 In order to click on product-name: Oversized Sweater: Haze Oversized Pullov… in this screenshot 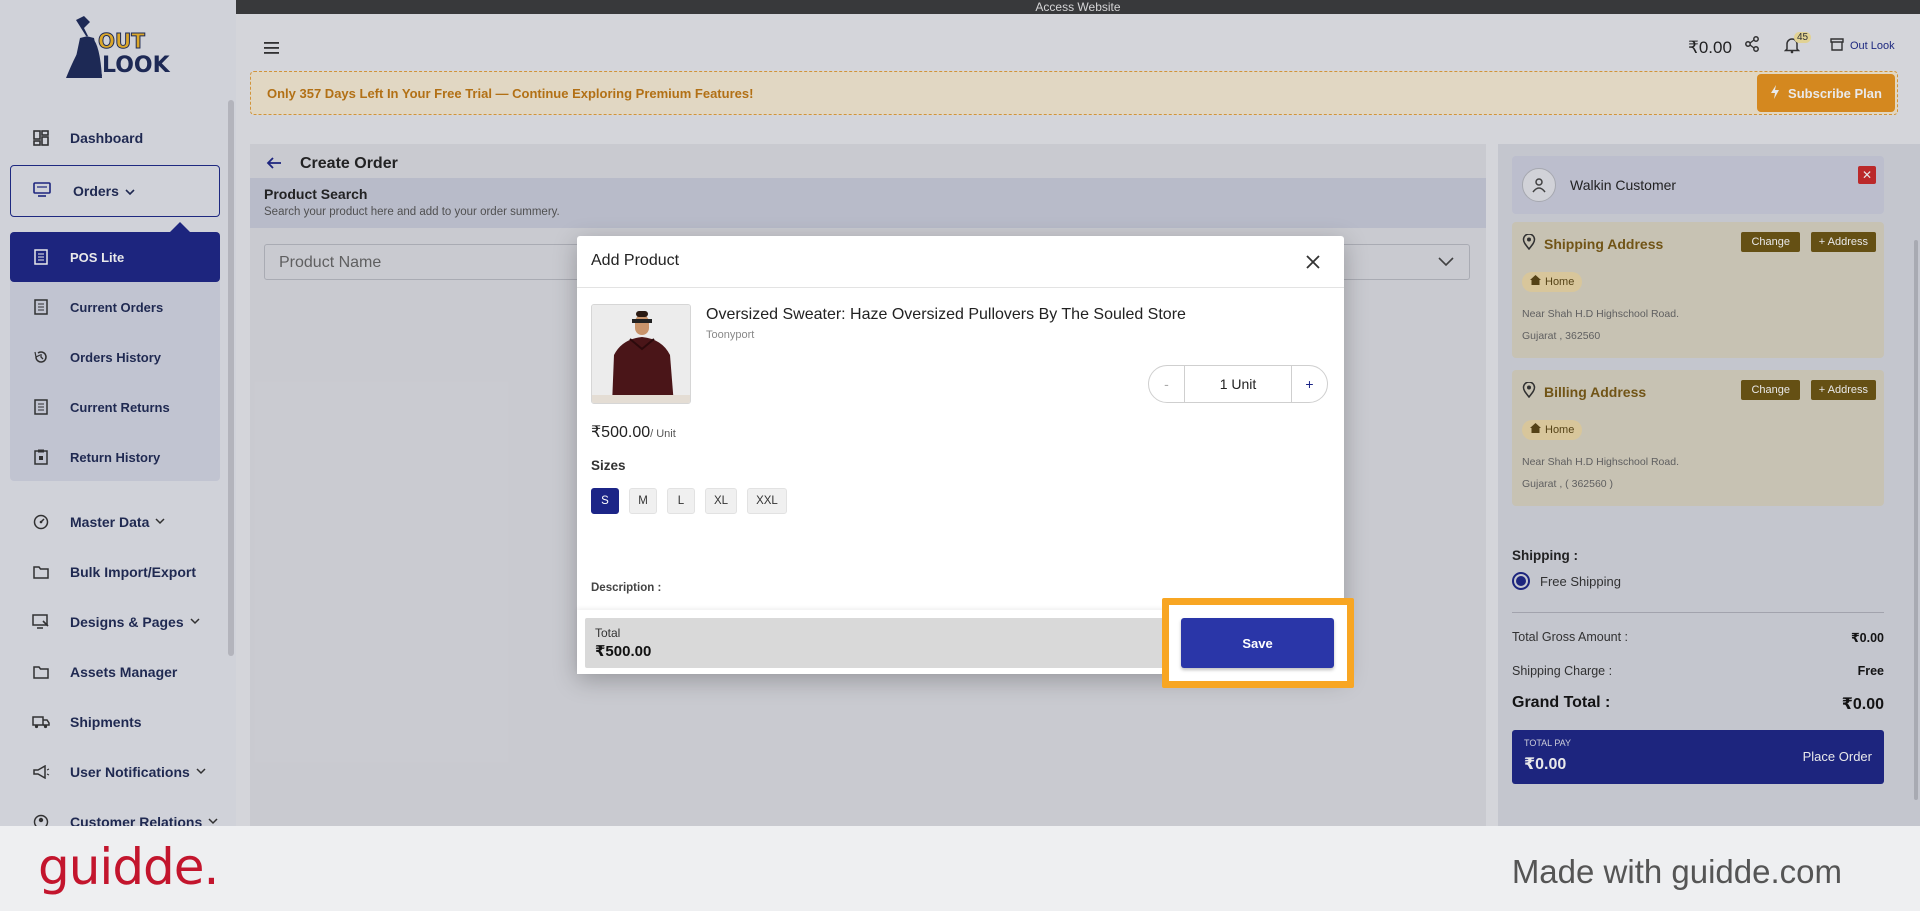, I will do `click(946, 314)`.